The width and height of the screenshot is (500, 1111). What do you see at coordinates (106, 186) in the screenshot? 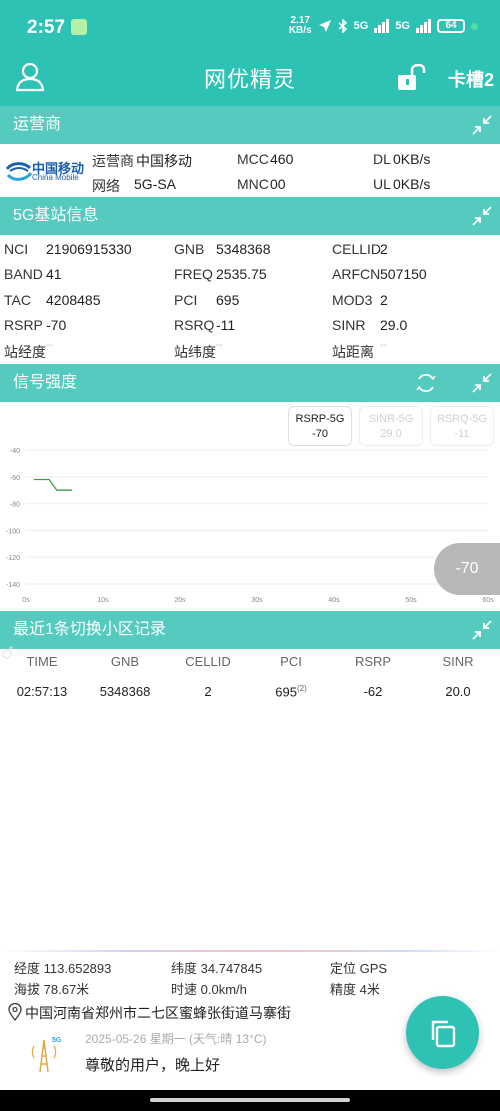
I see `network-label: 网络` at bounding box center [106, 186].